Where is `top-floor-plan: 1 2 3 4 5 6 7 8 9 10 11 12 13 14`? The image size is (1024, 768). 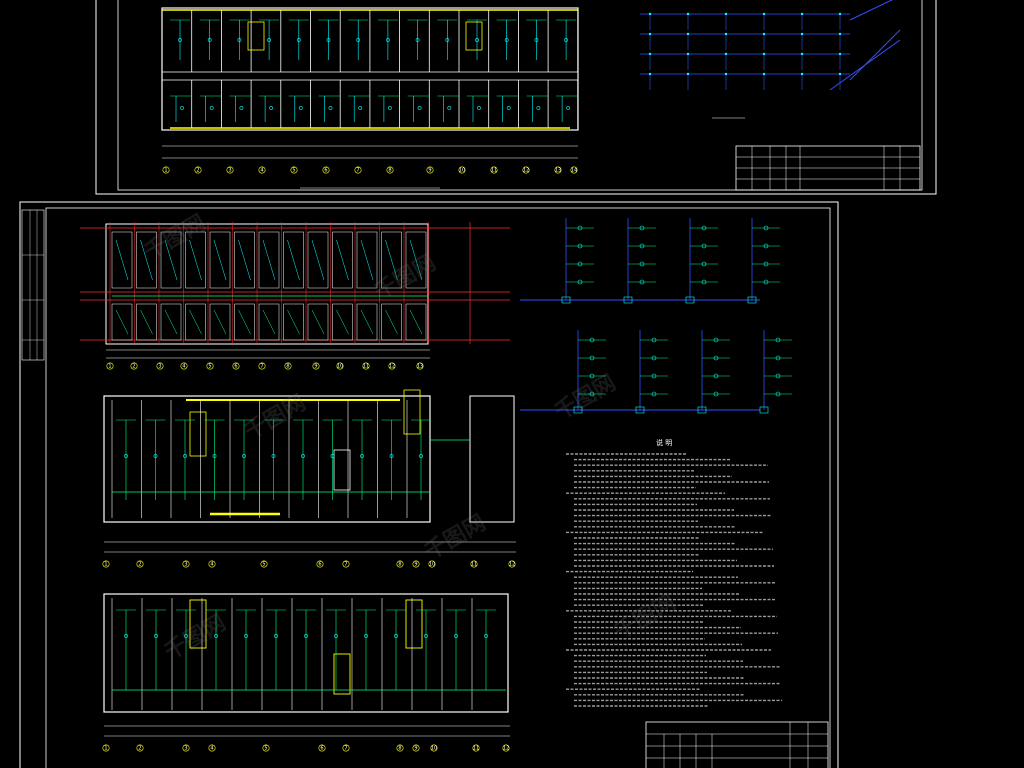 top-floor-plan: 1 2 3 4 5 6 7 8 9 10 11 12 13 14 is located at coordinates (370, 98).